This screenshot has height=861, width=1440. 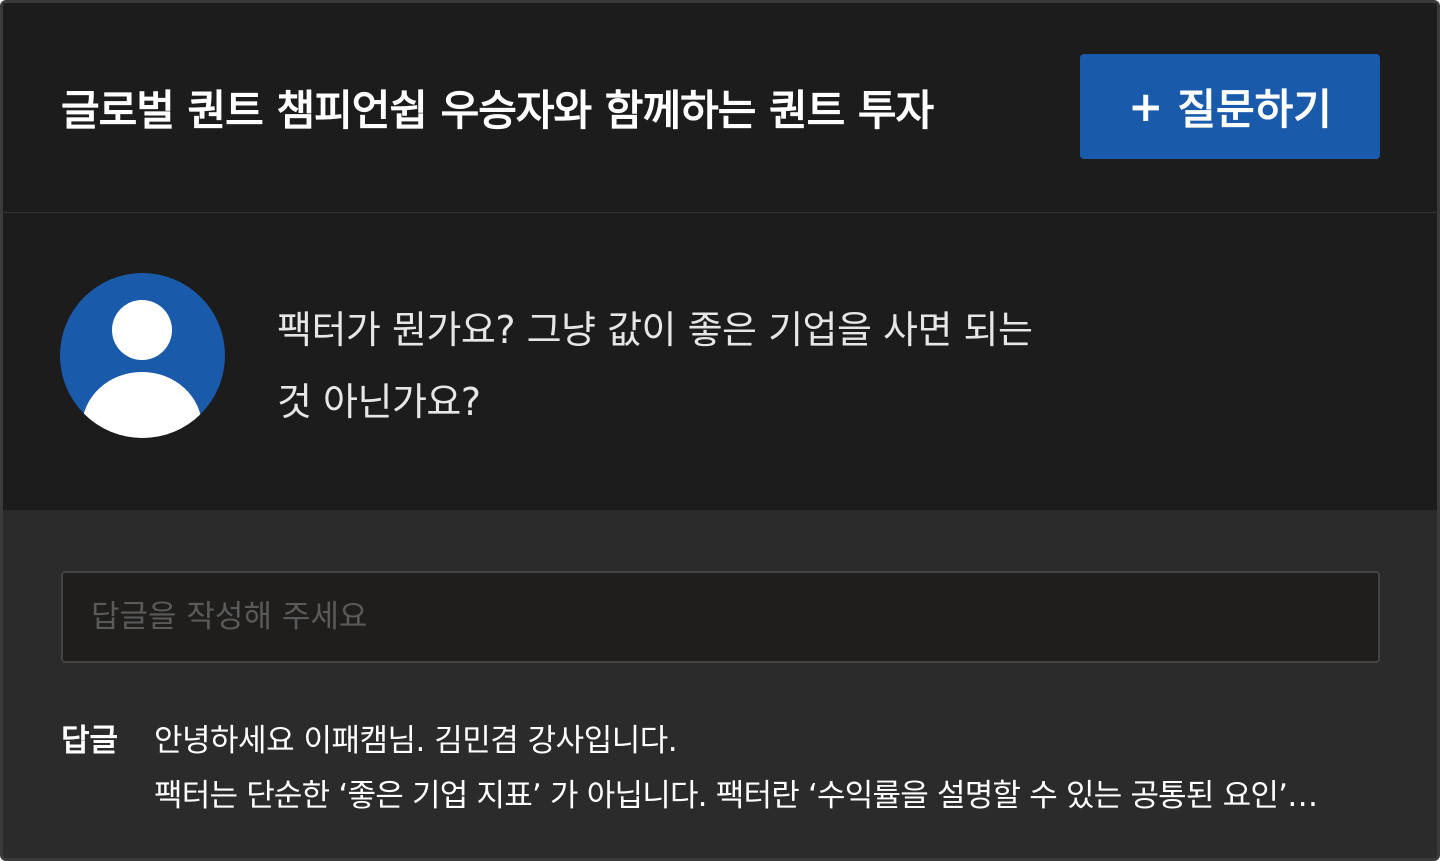 I want to click on user-avatar-icon, so click(x=142, y=355).